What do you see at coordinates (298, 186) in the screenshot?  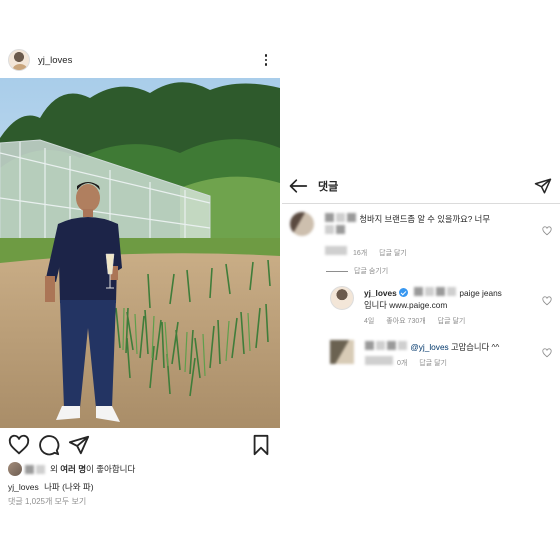 I see `back-arrow-icon` at bounding box center [298, 186].